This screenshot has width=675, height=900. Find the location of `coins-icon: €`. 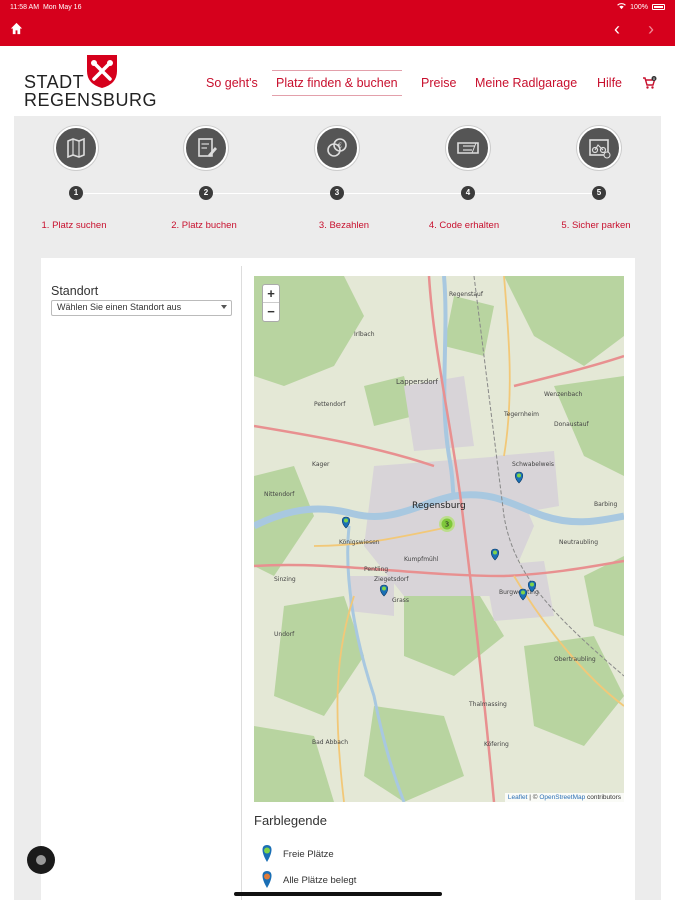

coins-icon: € is located at coordinates (337, 148).